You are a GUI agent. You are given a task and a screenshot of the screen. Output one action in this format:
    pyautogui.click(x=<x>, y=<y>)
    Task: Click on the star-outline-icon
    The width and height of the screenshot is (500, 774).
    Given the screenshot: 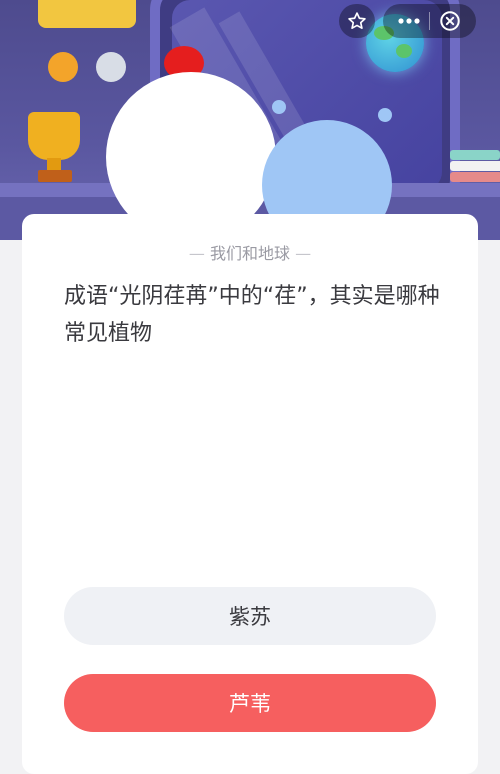 What is the action you would take?
    pyautogui.click(x=357, y=20)
    